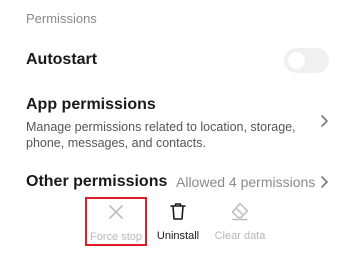  Describe the element at coordinates (240, 211) in the screenshot. I see `eraser-icon` at that location.